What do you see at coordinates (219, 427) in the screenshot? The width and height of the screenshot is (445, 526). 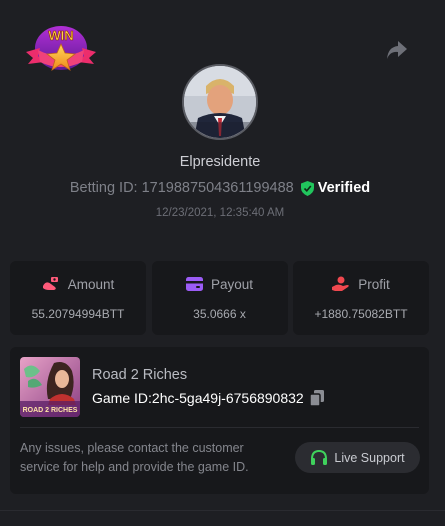 I see `game-card-divider` at bounding box center [219, 427].